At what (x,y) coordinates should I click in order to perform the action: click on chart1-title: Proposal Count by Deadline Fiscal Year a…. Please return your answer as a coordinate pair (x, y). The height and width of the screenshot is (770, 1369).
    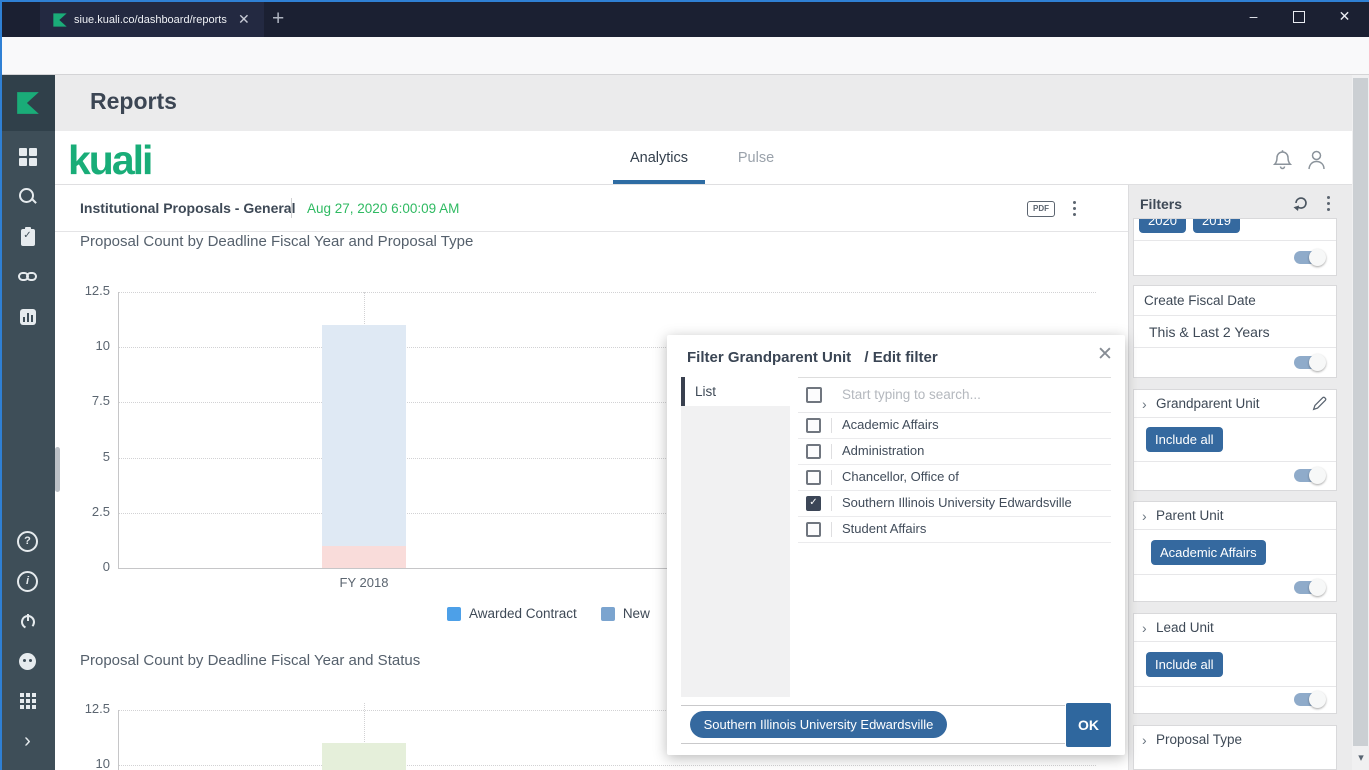
    Looking at the image, I should click on (277, 241).